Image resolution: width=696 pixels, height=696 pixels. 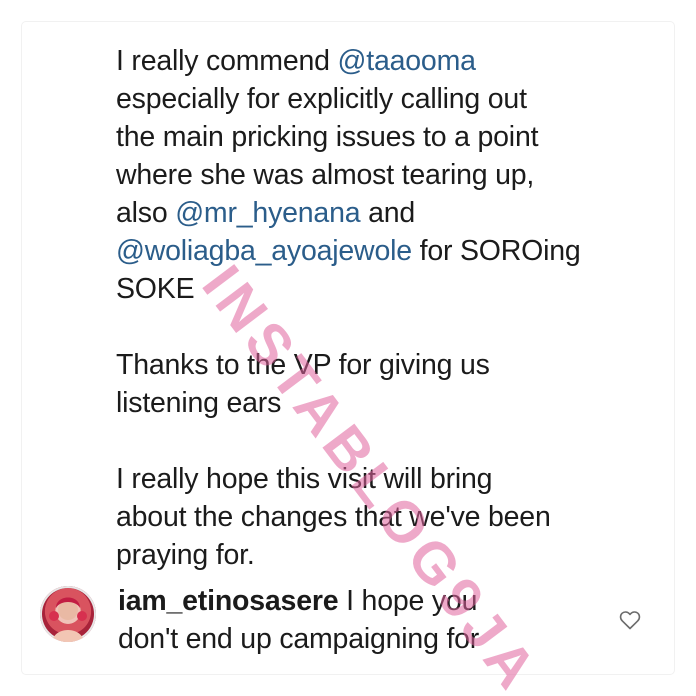 What do you see at coordinates (304, 479) in the screenshot?
I see `caption-line: I really hope this visit will bring` at bounding box center [304, 479].